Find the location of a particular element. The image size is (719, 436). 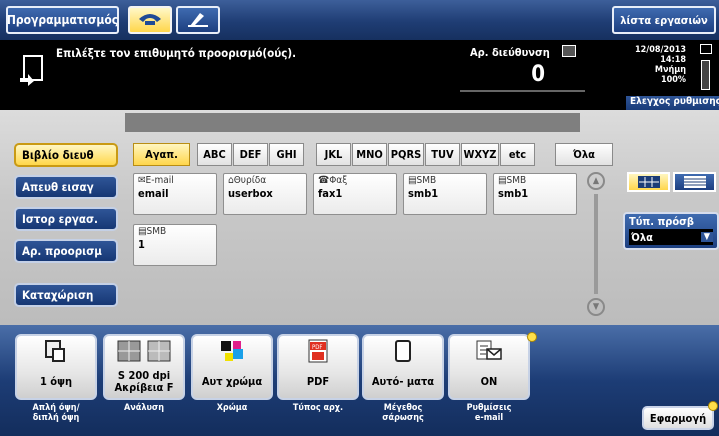

time-text: 14:18 is located at coordinates (673, 60).